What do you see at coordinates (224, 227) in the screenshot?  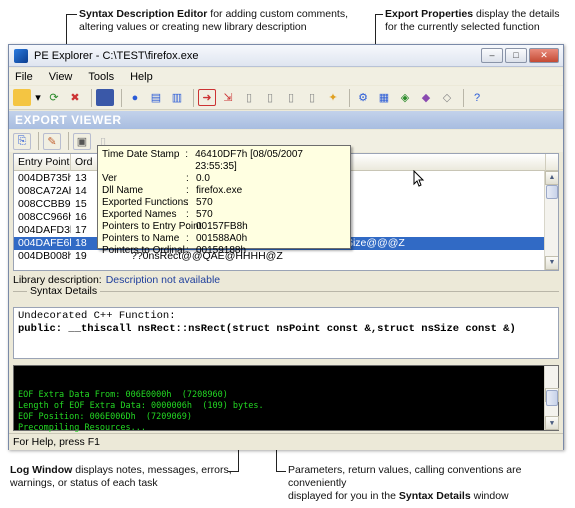 I see `tooltip-row: Pointers to Entry Point:00157FB8h` at bounding box center [224, 227].